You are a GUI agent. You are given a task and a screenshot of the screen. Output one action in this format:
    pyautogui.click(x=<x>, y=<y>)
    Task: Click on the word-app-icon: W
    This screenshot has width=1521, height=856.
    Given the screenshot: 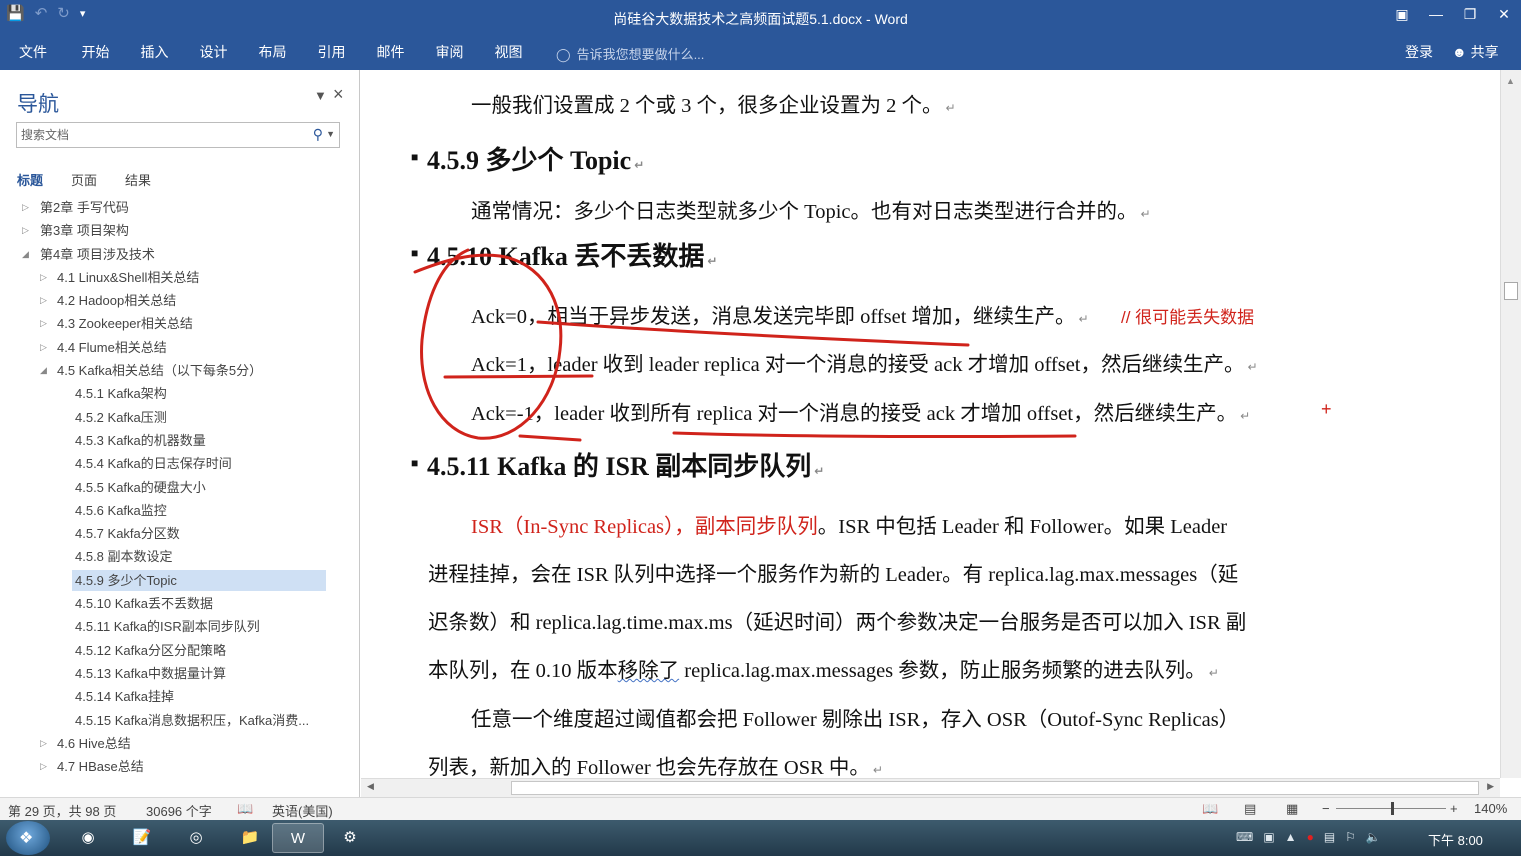 What is the action you would take?
    pyautogui.click(x=298, y=838)
    